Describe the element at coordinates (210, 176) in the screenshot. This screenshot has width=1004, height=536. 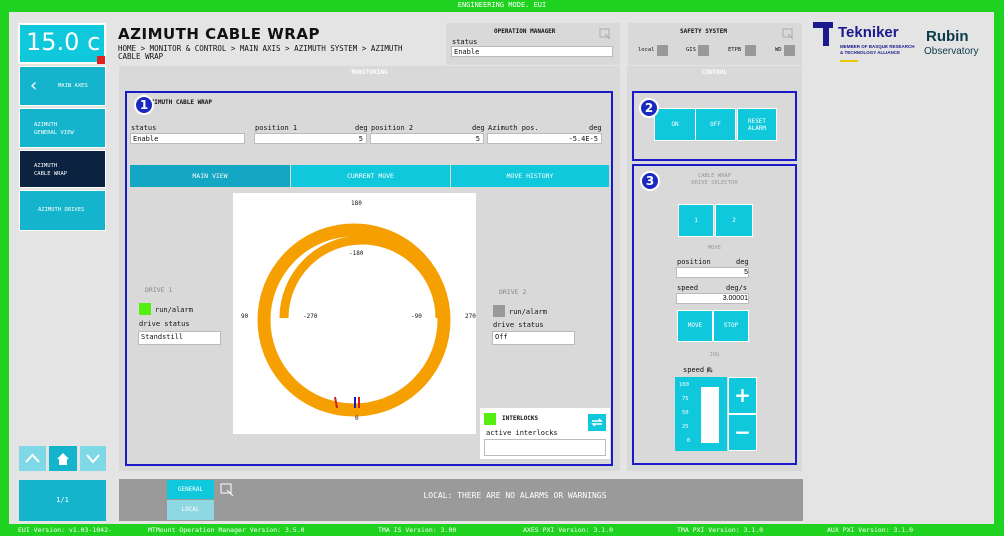
I see `tab-main-view: MAIN VIEW` at that location.